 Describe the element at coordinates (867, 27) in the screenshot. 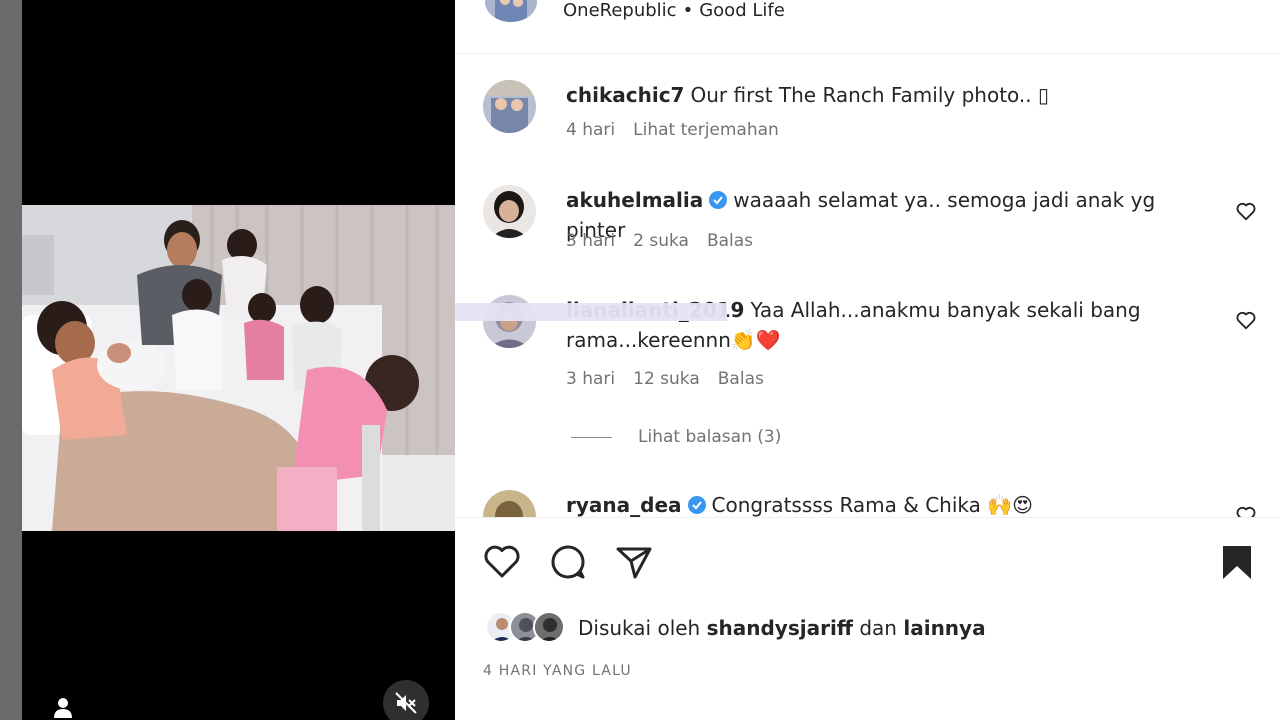

I see `post-header: OneRepublic • Good Life` at that location.